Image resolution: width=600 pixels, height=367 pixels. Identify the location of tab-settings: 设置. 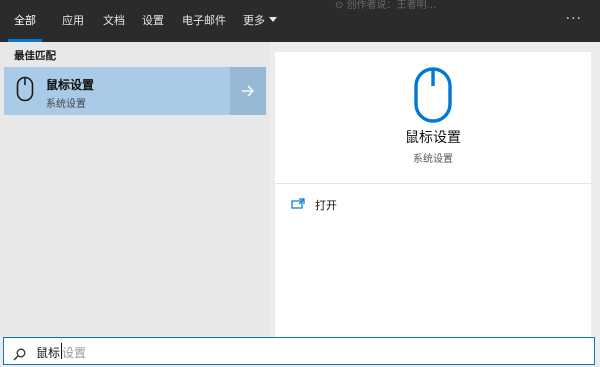
(153, 21).